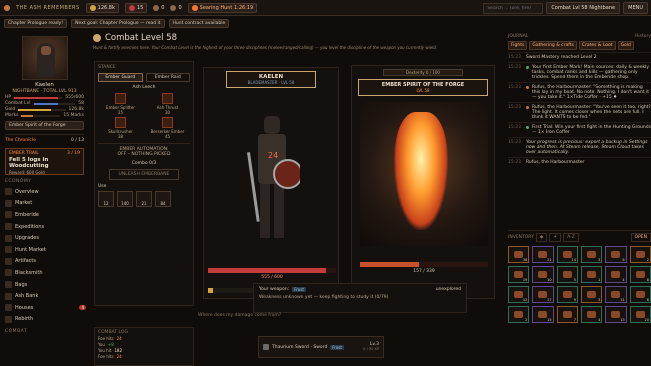 The height and width of the screenshot is (366, 651). What do you see at coordinates (44, 250) in the screenshot?
I see `nav-hunt-market: Hunt Market` at bounding box center [44, 250].